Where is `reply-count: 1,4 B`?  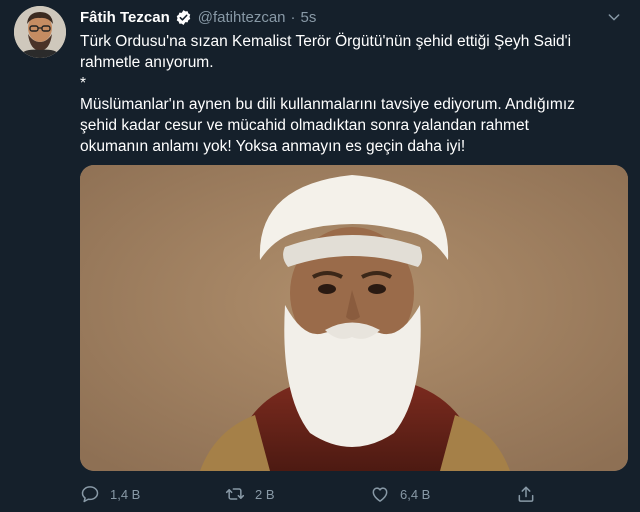
reply-count: 1,4 B is located at coordinates (125, 494).